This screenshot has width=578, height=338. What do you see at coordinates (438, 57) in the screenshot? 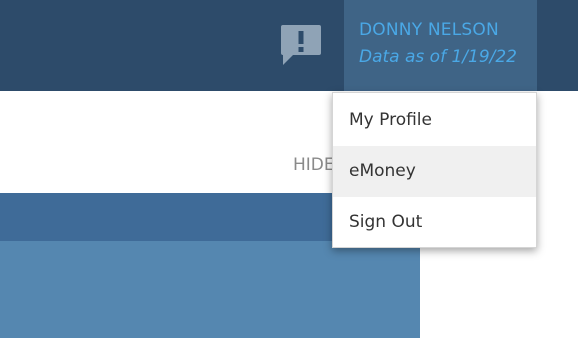
I see `data-as-of-date: Data as of 1/19/22` at bounding box center [438, 57].